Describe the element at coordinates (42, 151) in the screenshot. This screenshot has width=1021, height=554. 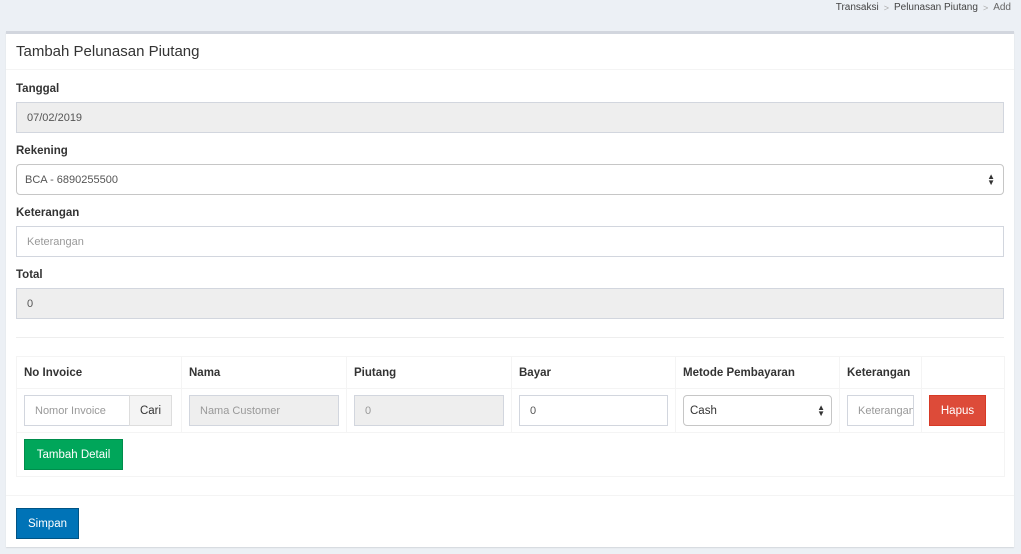
I see `rekening-label: Rekening` at that location.